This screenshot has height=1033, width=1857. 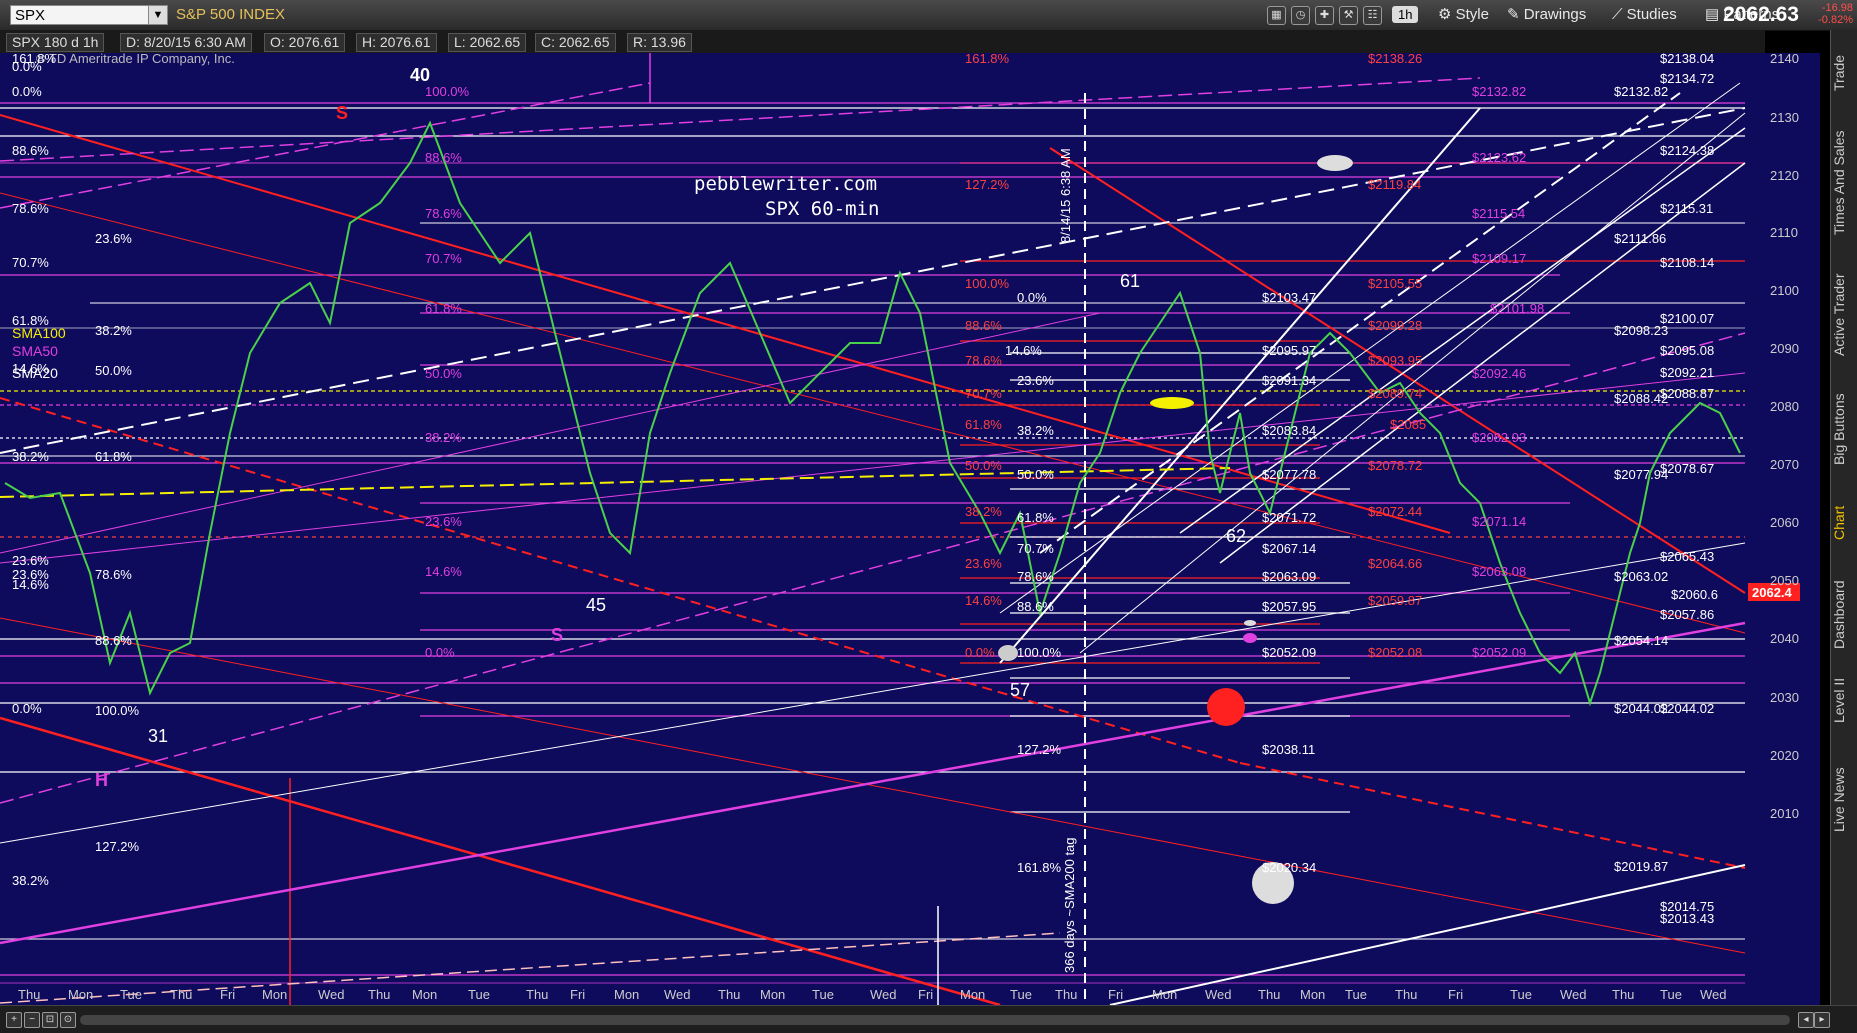 I want to click on price-axis-tick: 2090, so click(x=1784, y=348).